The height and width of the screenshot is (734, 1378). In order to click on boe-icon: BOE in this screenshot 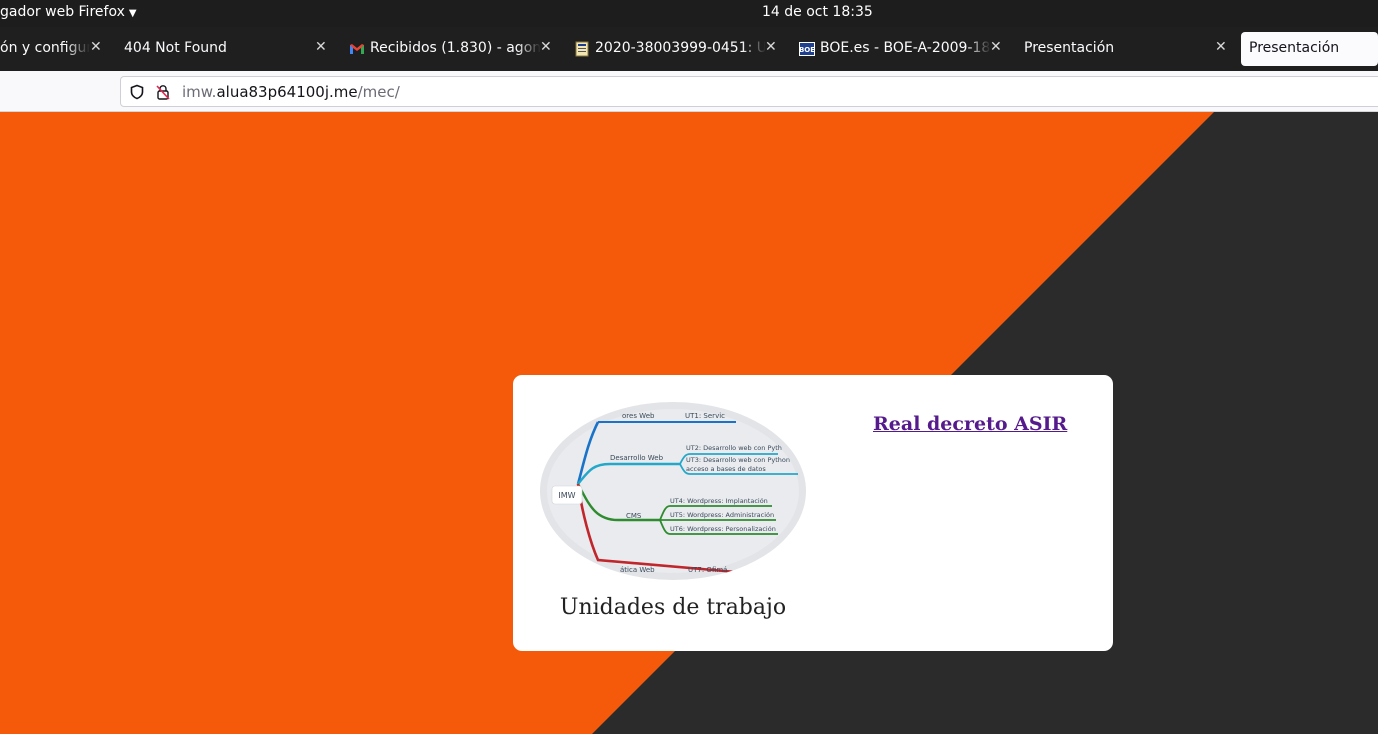, I will do `click(807, 49)`.